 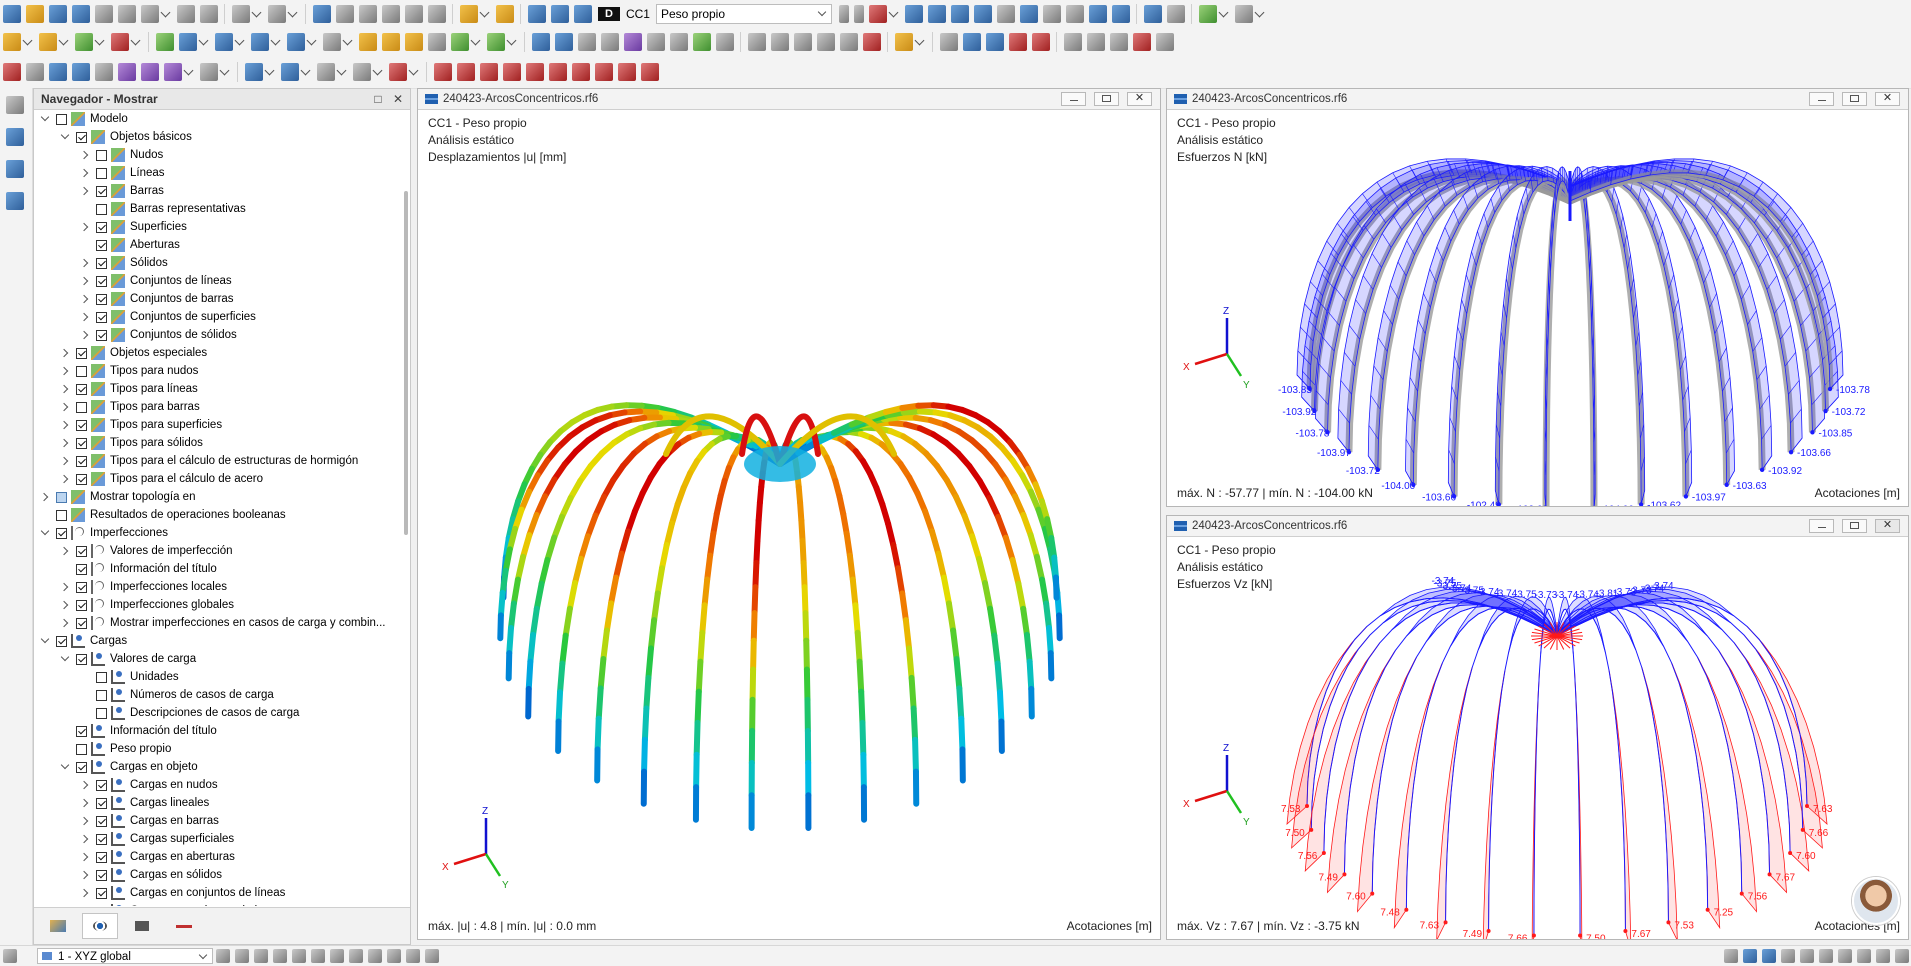 What do you see at coordinates (1208, 14) in the screenshot?
I see `chart-icon` at bounding box center [1208, 14].